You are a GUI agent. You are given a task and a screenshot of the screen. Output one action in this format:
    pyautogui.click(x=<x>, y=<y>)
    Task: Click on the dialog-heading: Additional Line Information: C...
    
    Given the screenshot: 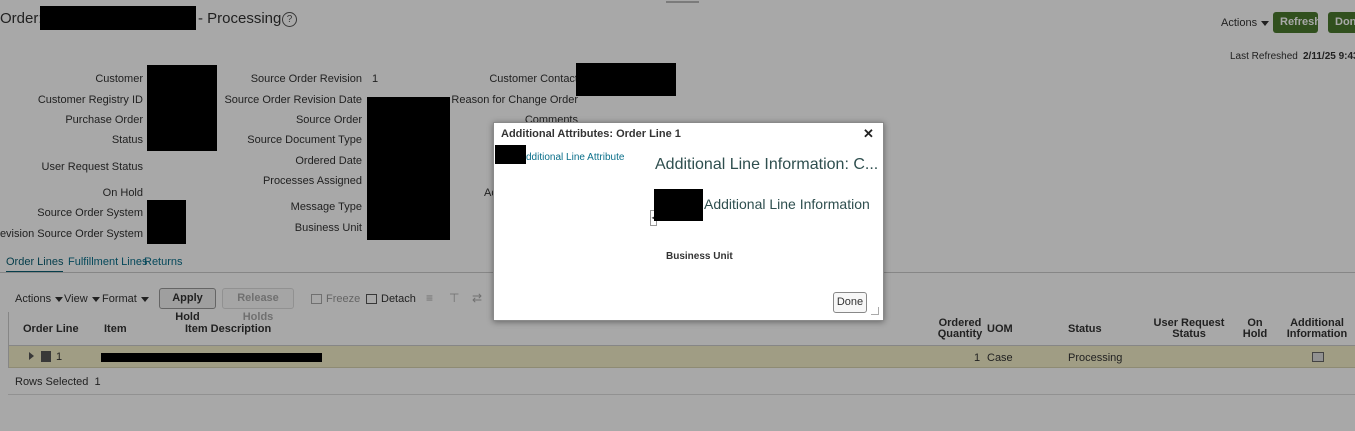 What is the action you would take?
    pyautogui.click(x=767, y=164)
    